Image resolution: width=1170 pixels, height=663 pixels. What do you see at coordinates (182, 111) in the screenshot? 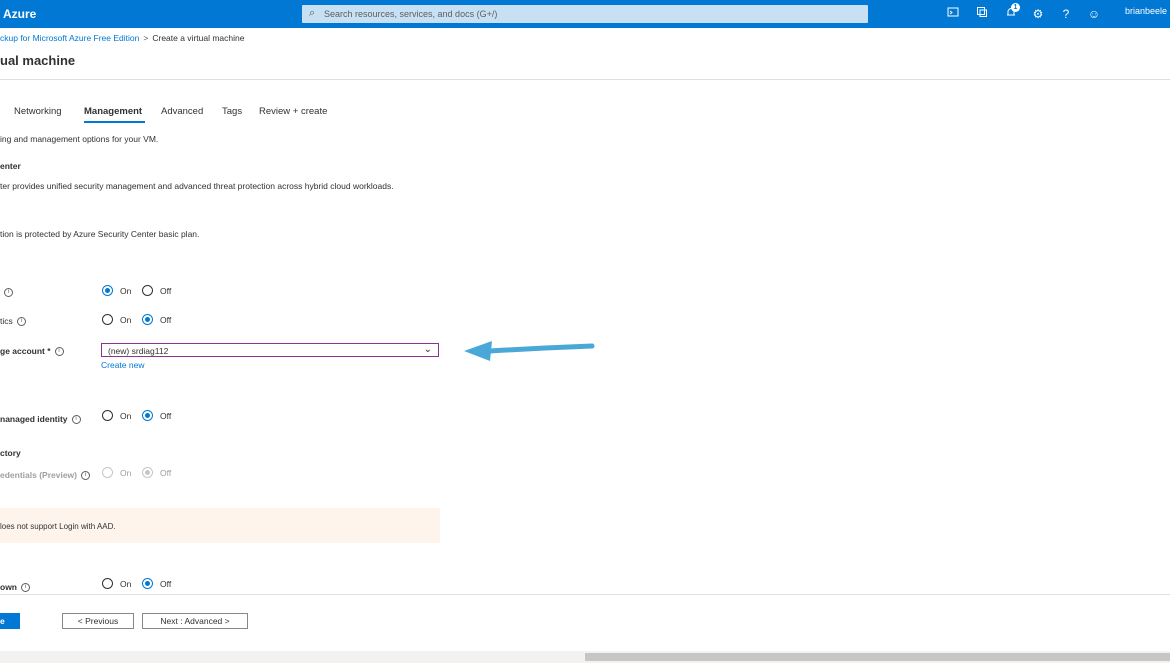
I see `tab-advanced: Advanced` at bounding box center [182, 111].